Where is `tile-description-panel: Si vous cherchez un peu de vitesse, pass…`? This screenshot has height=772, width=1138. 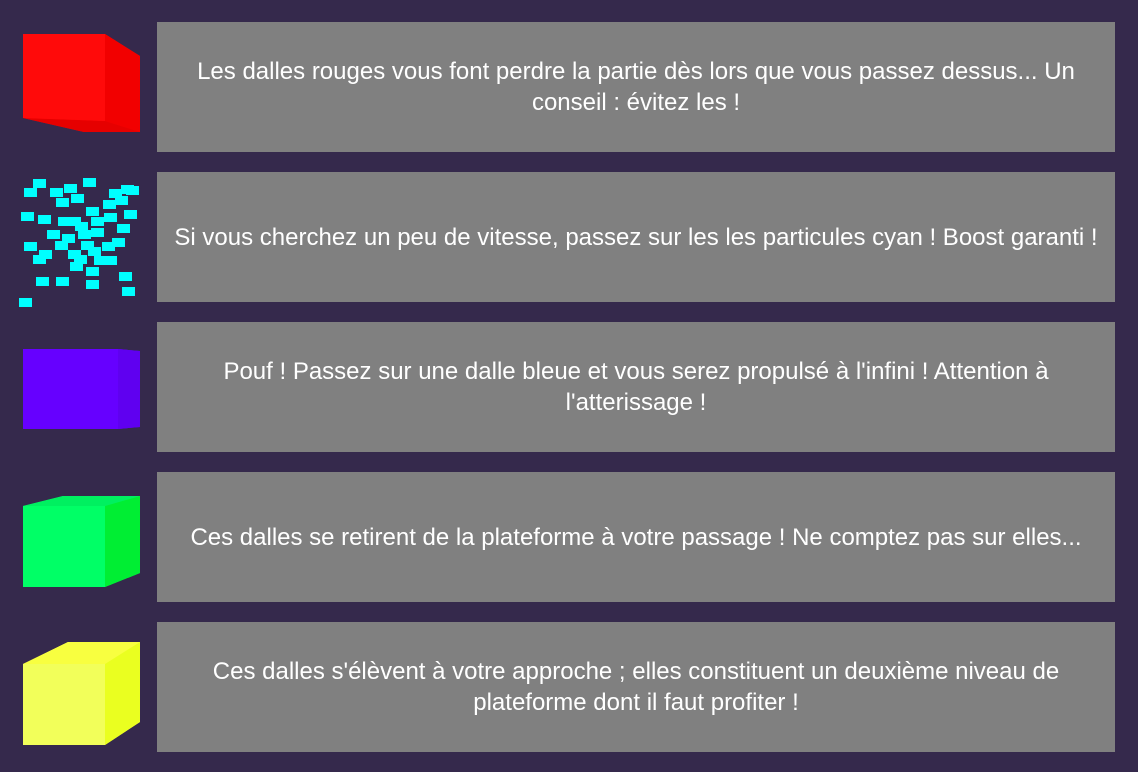 tile-description-panel: Si vous cherchez un peu de vitesse, pass… is located at coordinates (636, 237).